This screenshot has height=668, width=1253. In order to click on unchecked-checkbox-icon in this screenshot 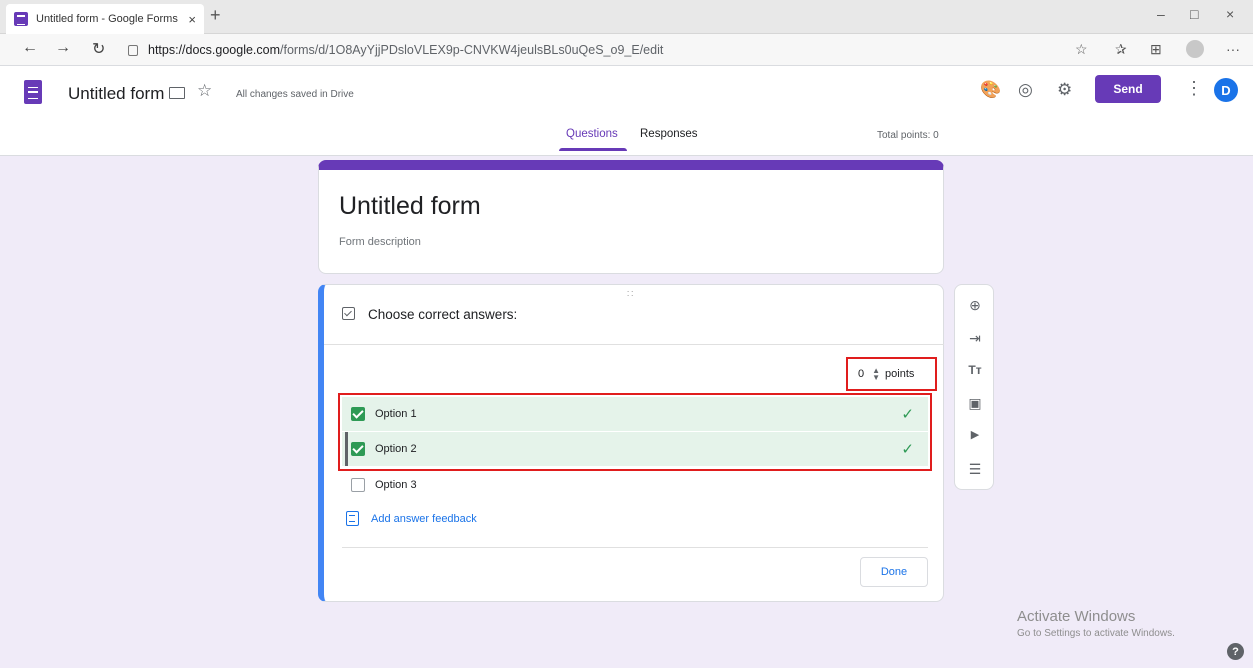, I will do `click(358, 485)`.